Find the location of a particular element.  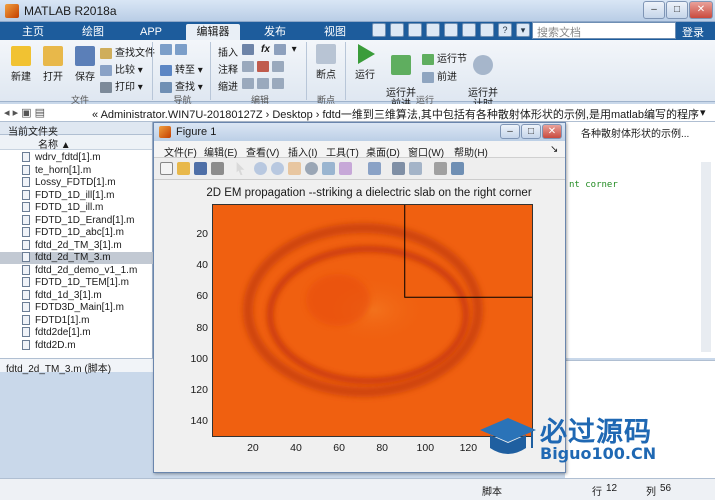

file-list-item: FDTD_1D_ill[1].m is located at coordinates (68, 196).